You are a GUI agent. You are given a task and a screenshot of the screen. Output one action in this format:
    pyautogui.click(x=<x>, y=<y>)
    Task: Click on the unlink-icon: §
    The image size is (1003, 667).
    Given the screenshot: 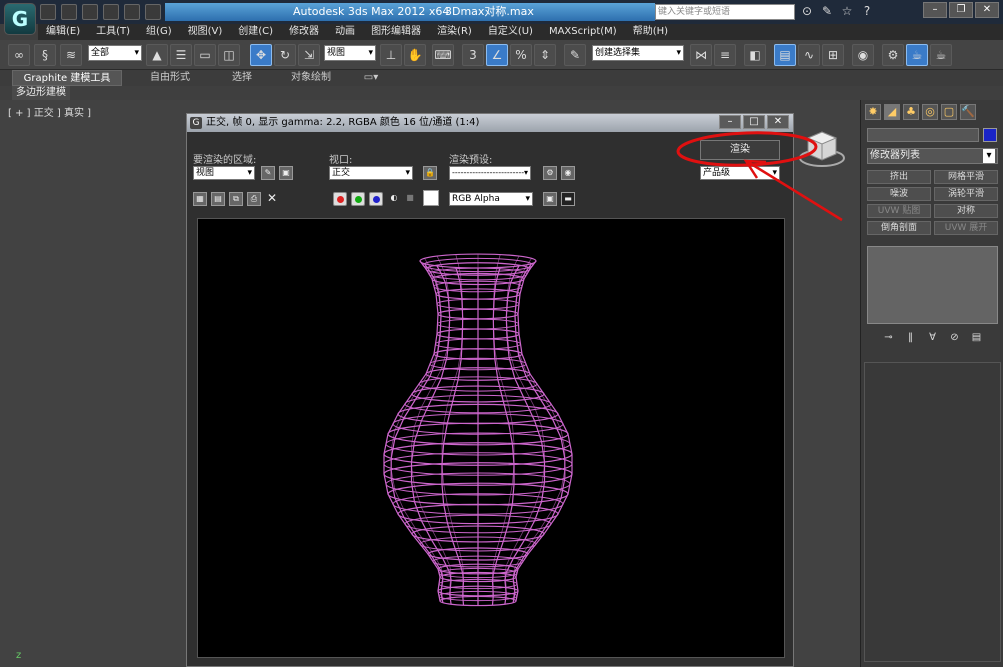 What is the action you would take?
    pyautogui.click(x=45, y=55)
    